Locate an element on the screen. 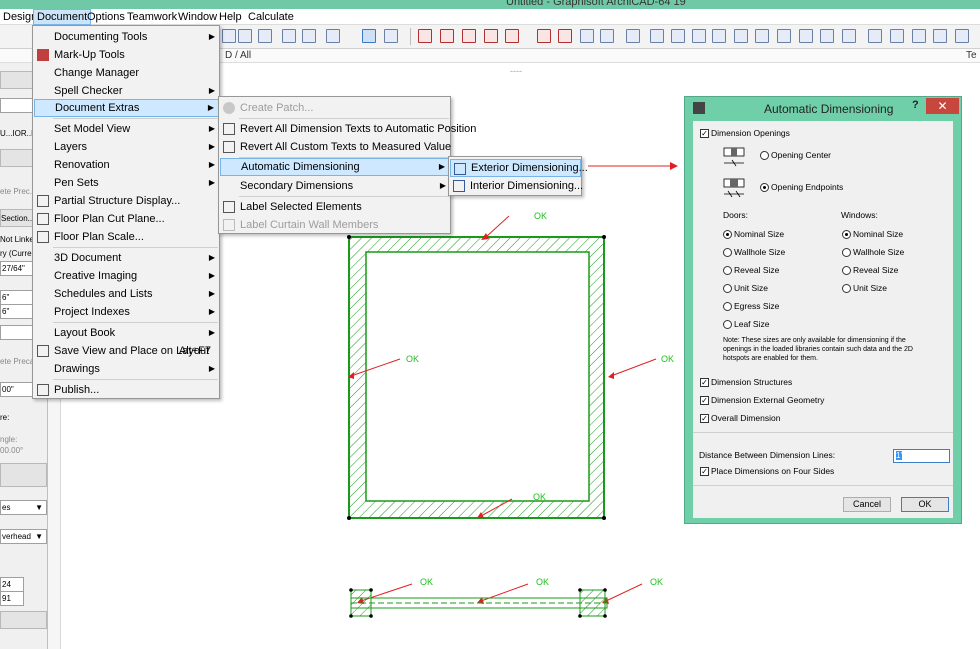  revert-position-icon is located at coordinates (229, 129).